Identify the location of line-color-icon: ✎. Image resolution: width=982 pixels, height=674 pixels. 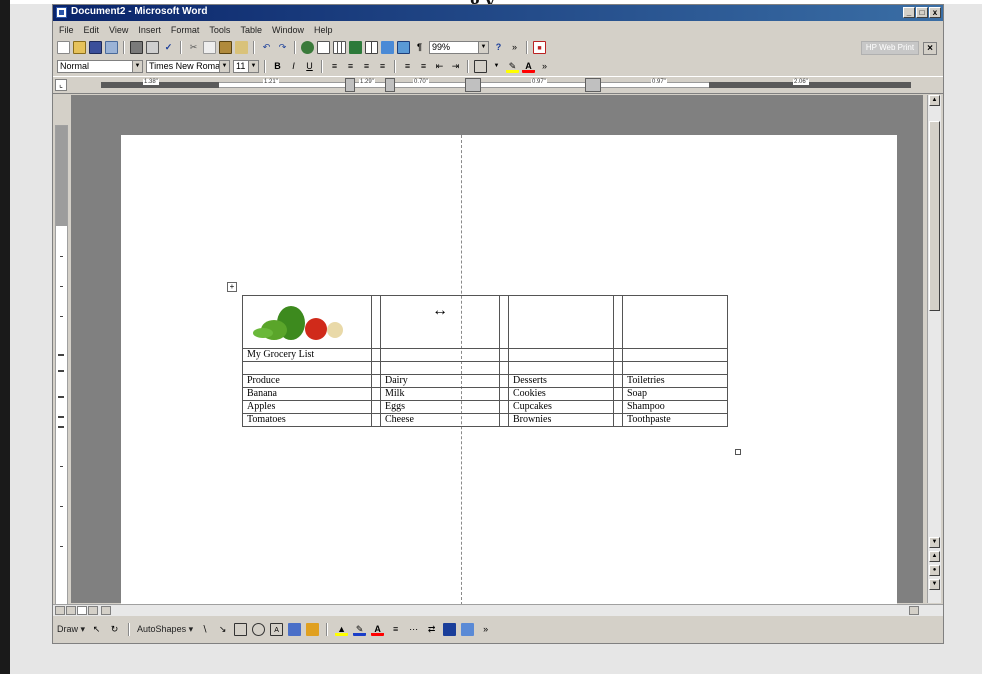
(360, 629).